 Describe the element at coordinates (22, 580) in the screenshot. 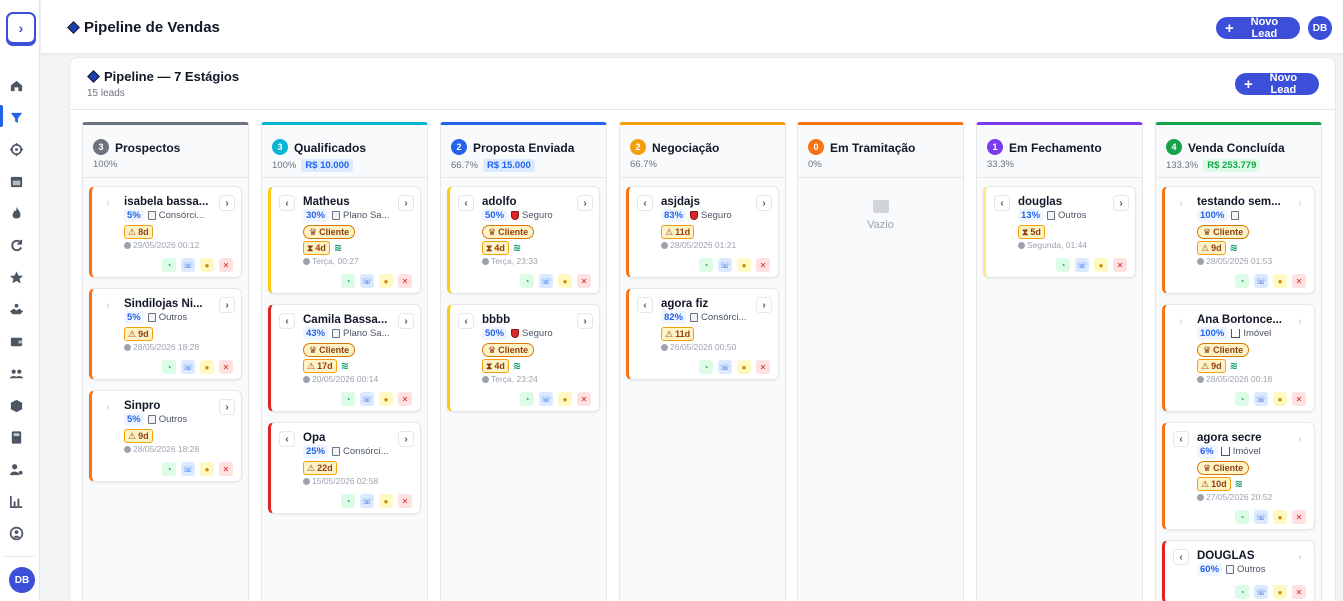

I see `user-avatar: DB` at that location.